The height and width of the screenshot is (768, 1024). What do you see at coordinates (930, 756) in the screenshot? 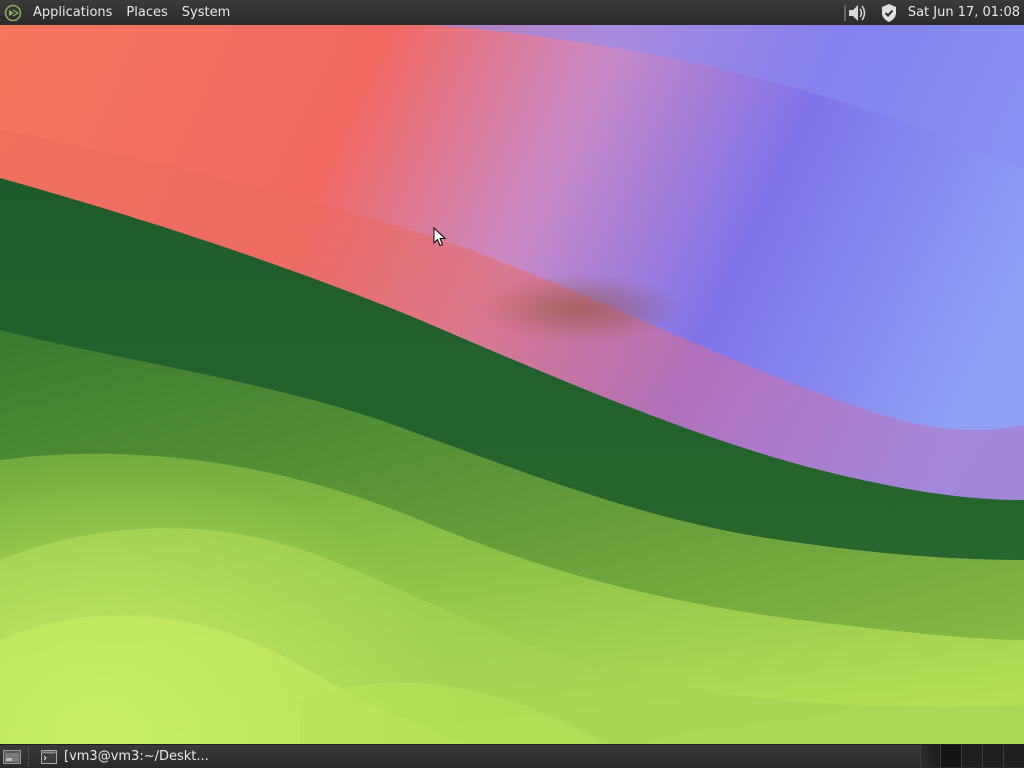
I see `workspace-switcher-handle` at bounding box center [930, 756].